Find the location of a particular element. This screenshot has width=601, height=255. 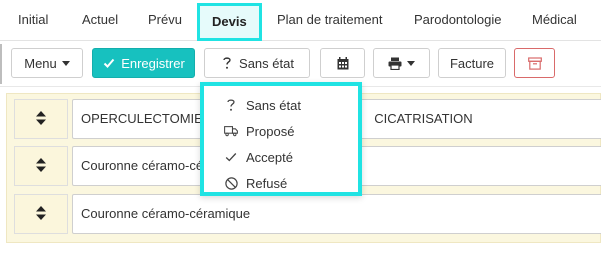

treatment-row-text: Couronne céramo-cé is located at coordinates (142, 165).